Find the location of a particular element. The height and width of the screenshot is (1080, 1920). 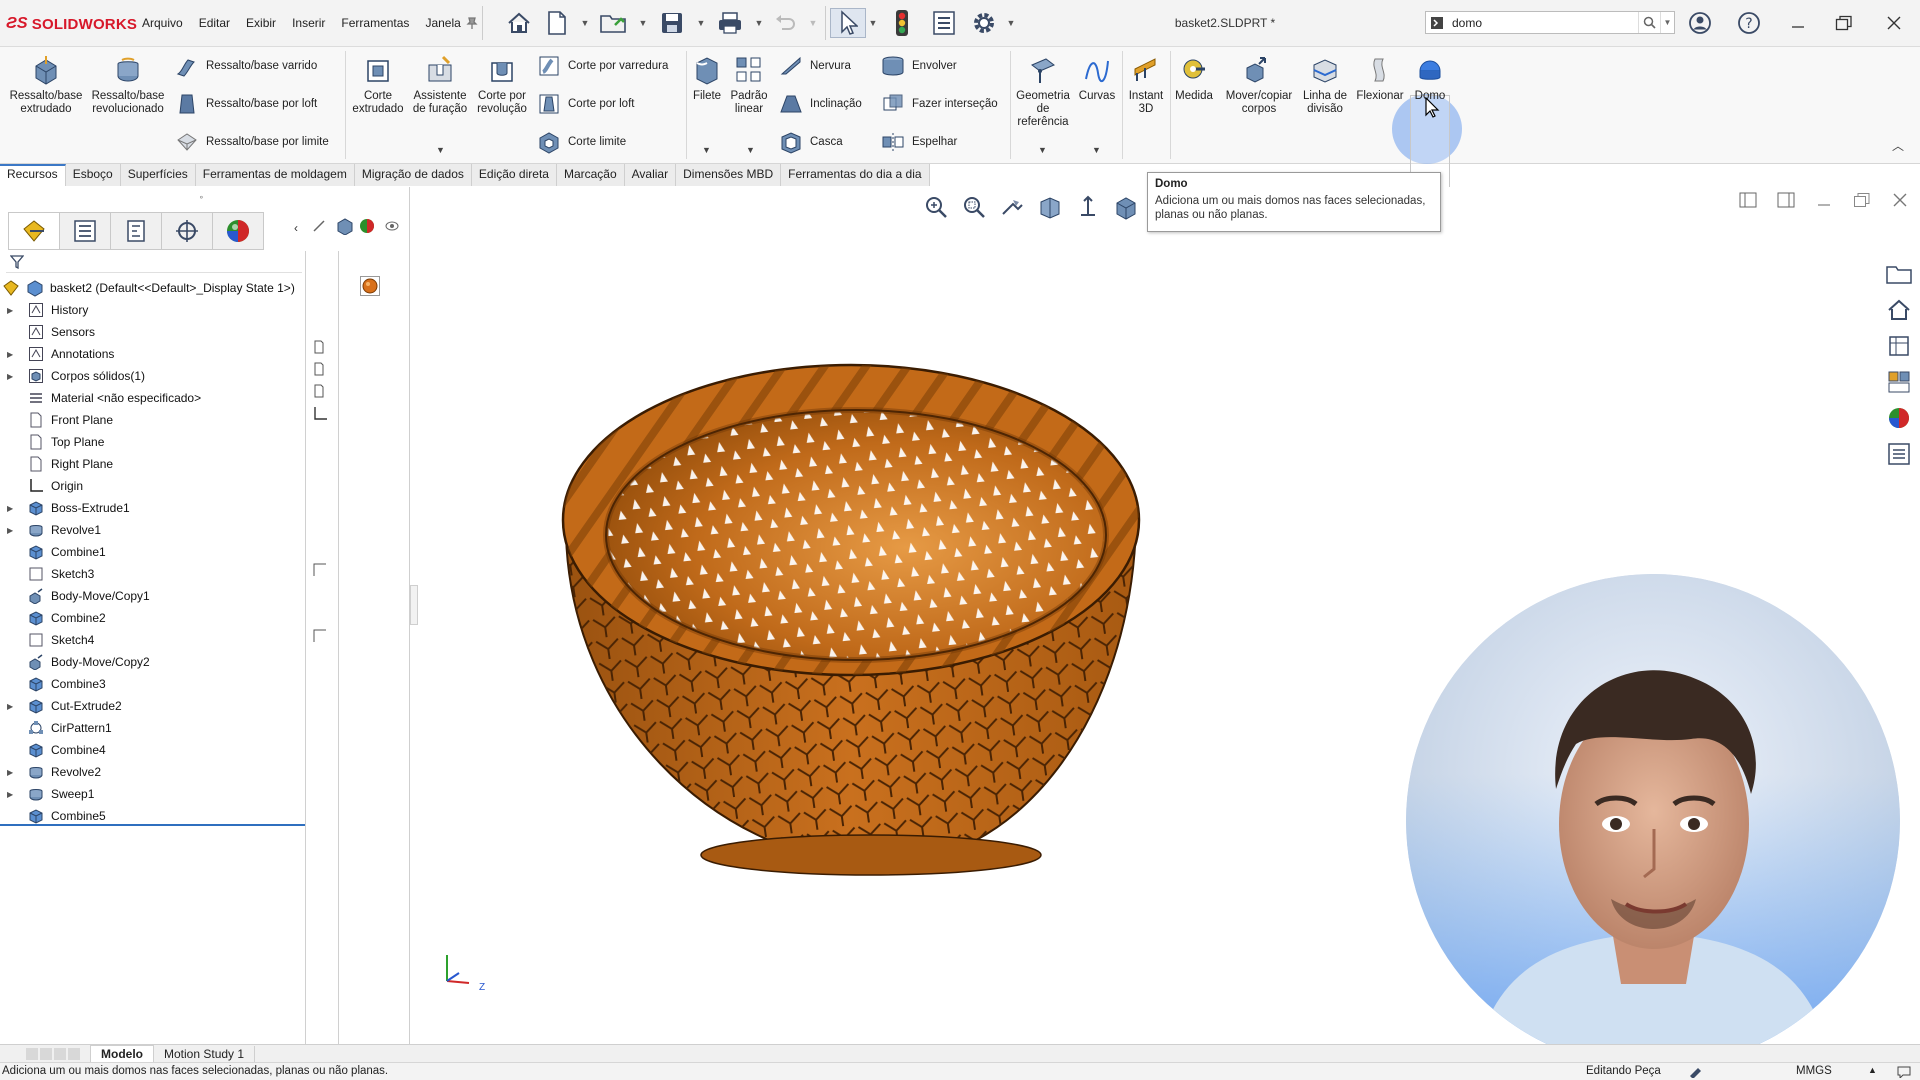

options-dropdown-icon: ▼ is located at coordinates (1011, 23).